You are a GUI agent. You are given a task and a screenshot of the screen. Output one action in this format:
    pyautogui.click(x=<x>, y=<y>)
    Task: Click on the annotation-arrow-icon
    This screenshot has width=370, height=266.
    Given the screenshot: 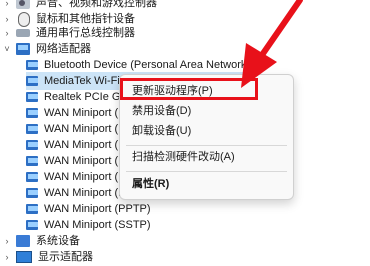 What is the action you would take?
    pyautogui.click(x=272, y=44)
    